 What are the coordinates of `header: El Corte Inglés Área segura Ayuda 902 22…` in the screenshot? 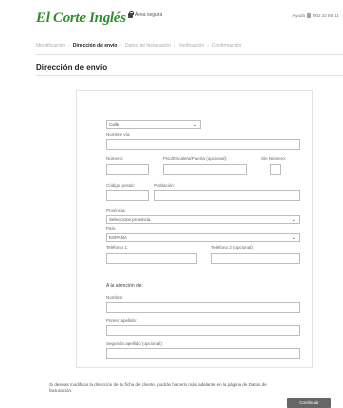 It's located at (171, 18).